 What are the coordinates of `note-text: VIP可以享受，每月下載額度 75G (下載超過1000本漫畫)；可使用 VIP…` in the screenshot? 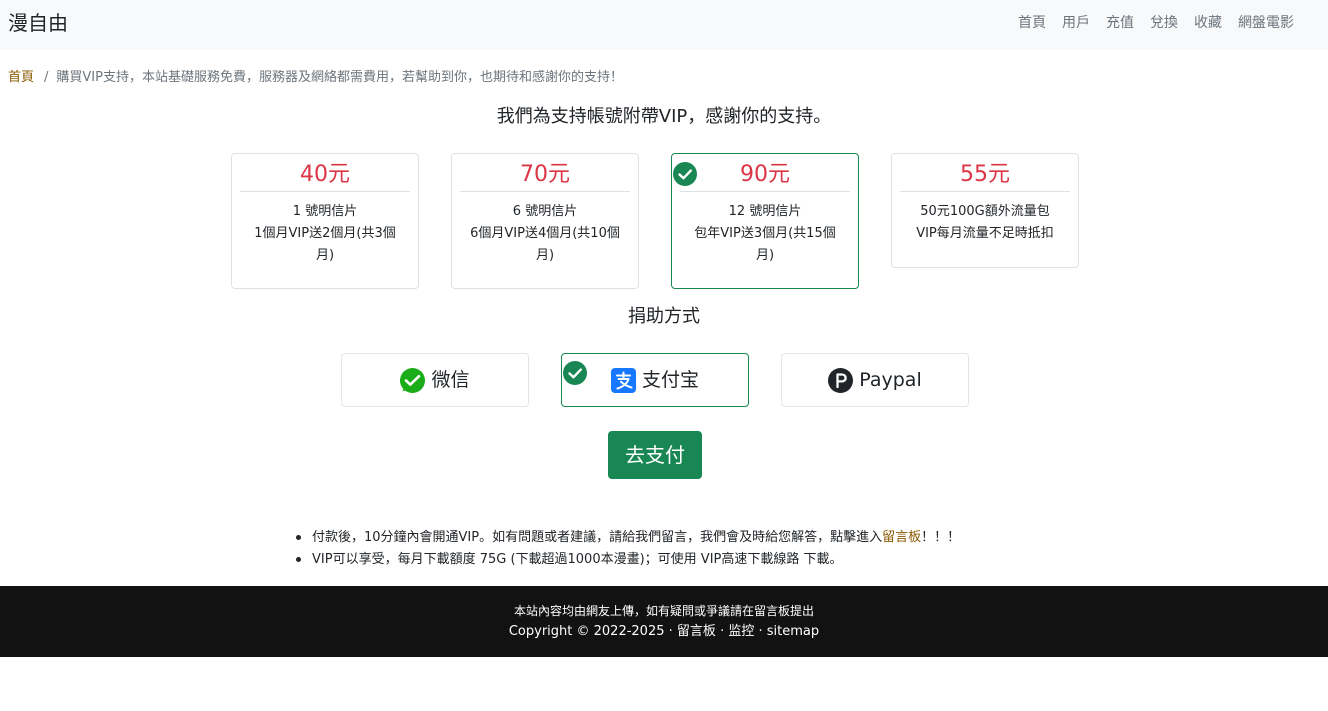 It's located at (577, 559).